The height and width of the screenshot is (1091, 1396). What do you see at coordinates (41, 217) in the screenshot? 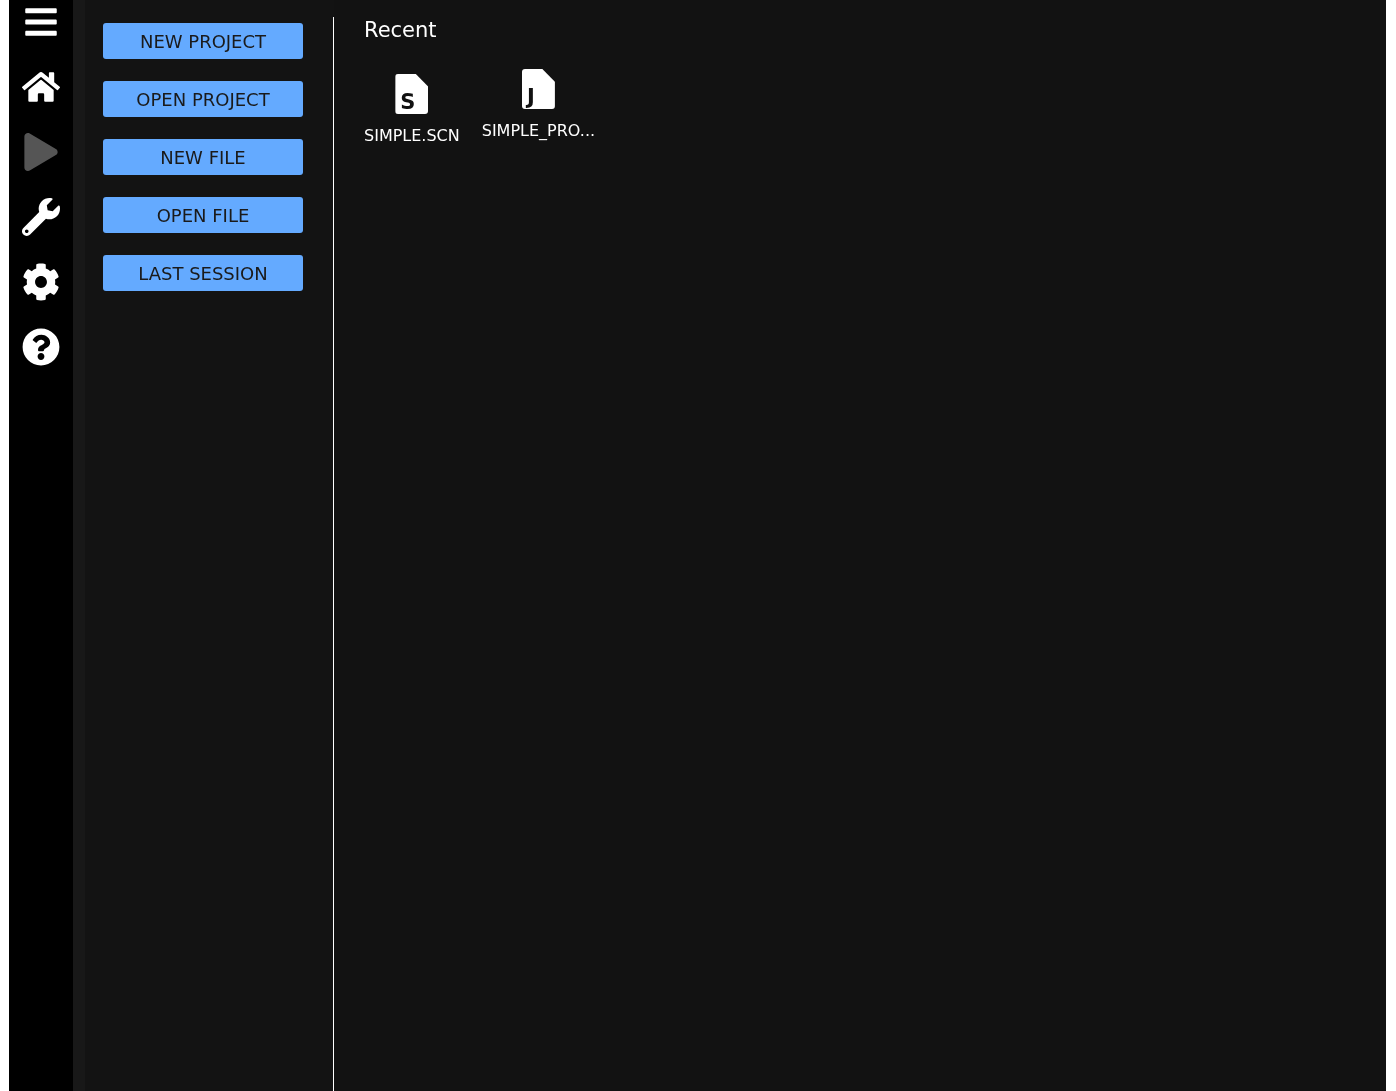
I see `wrench-icon` at bounding box center [41, 217].